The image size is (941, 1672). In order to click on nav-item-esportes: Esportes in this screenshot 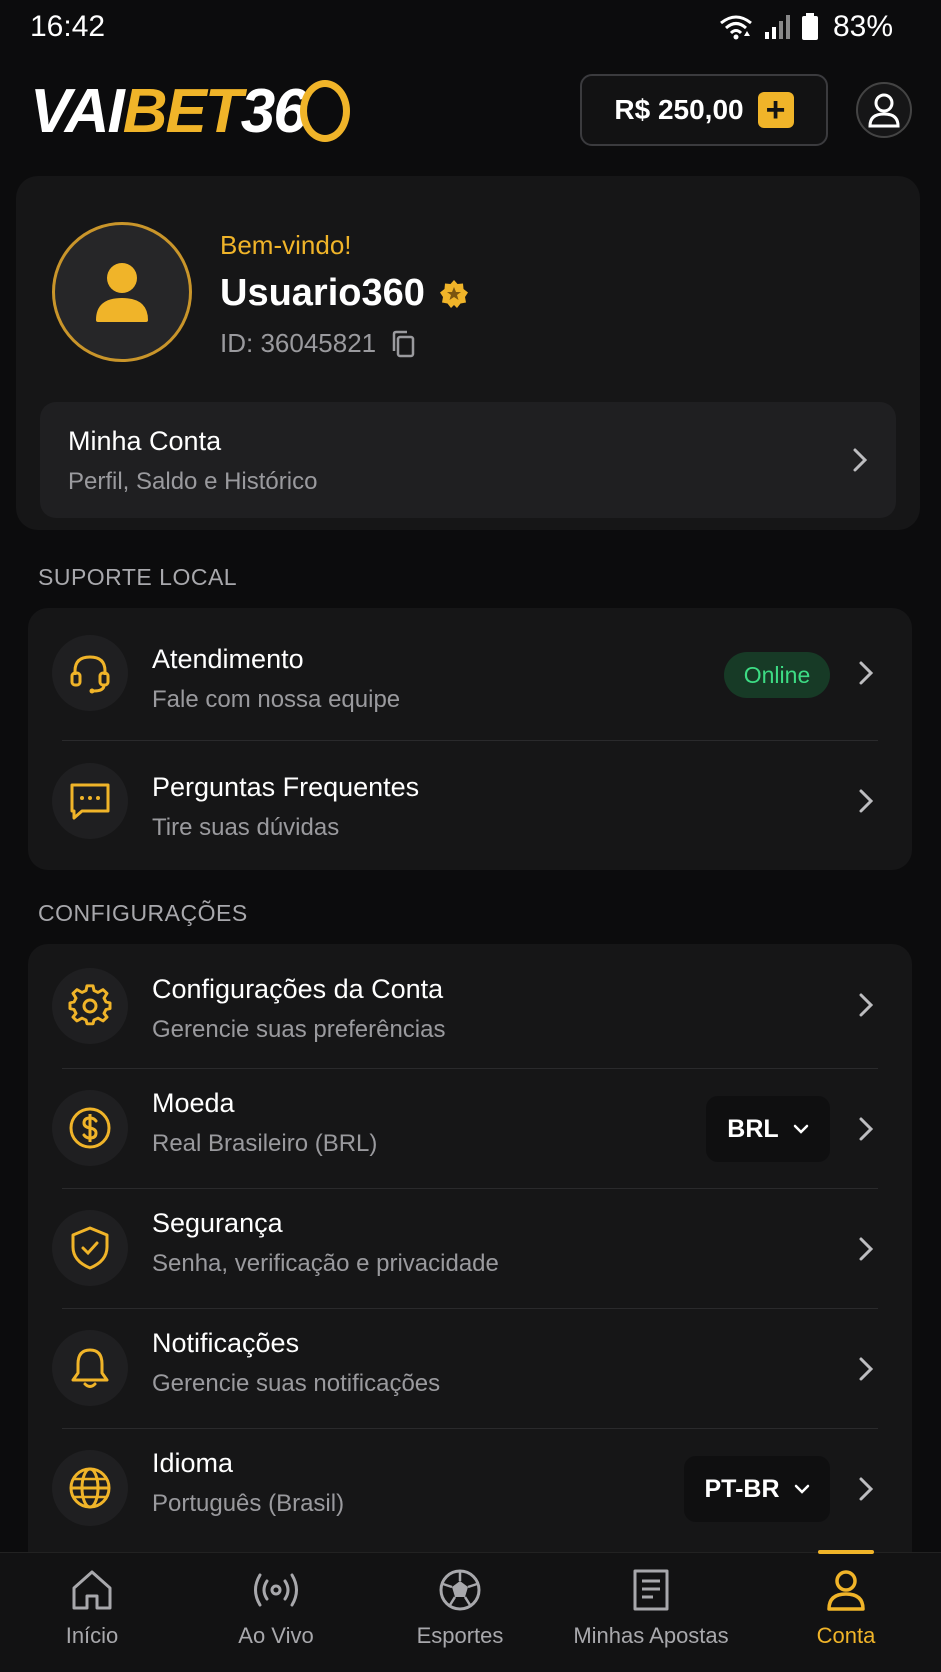, I will do `click(460, 1617)`.